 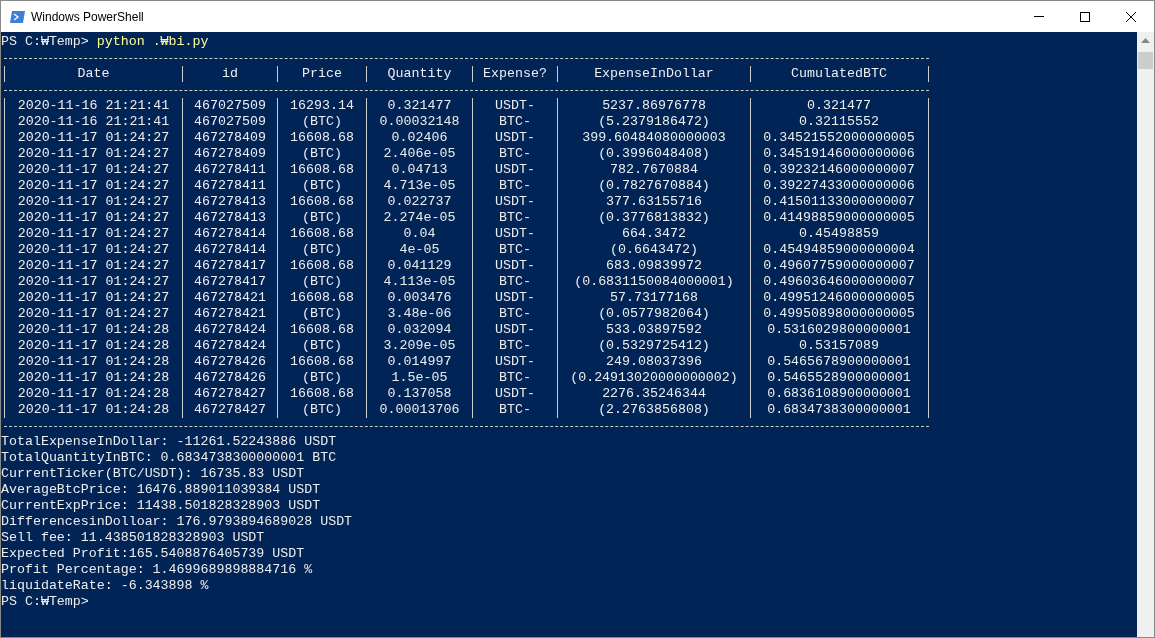 I want to click on table-cell: 0.022737, so click(x=419, y=202).